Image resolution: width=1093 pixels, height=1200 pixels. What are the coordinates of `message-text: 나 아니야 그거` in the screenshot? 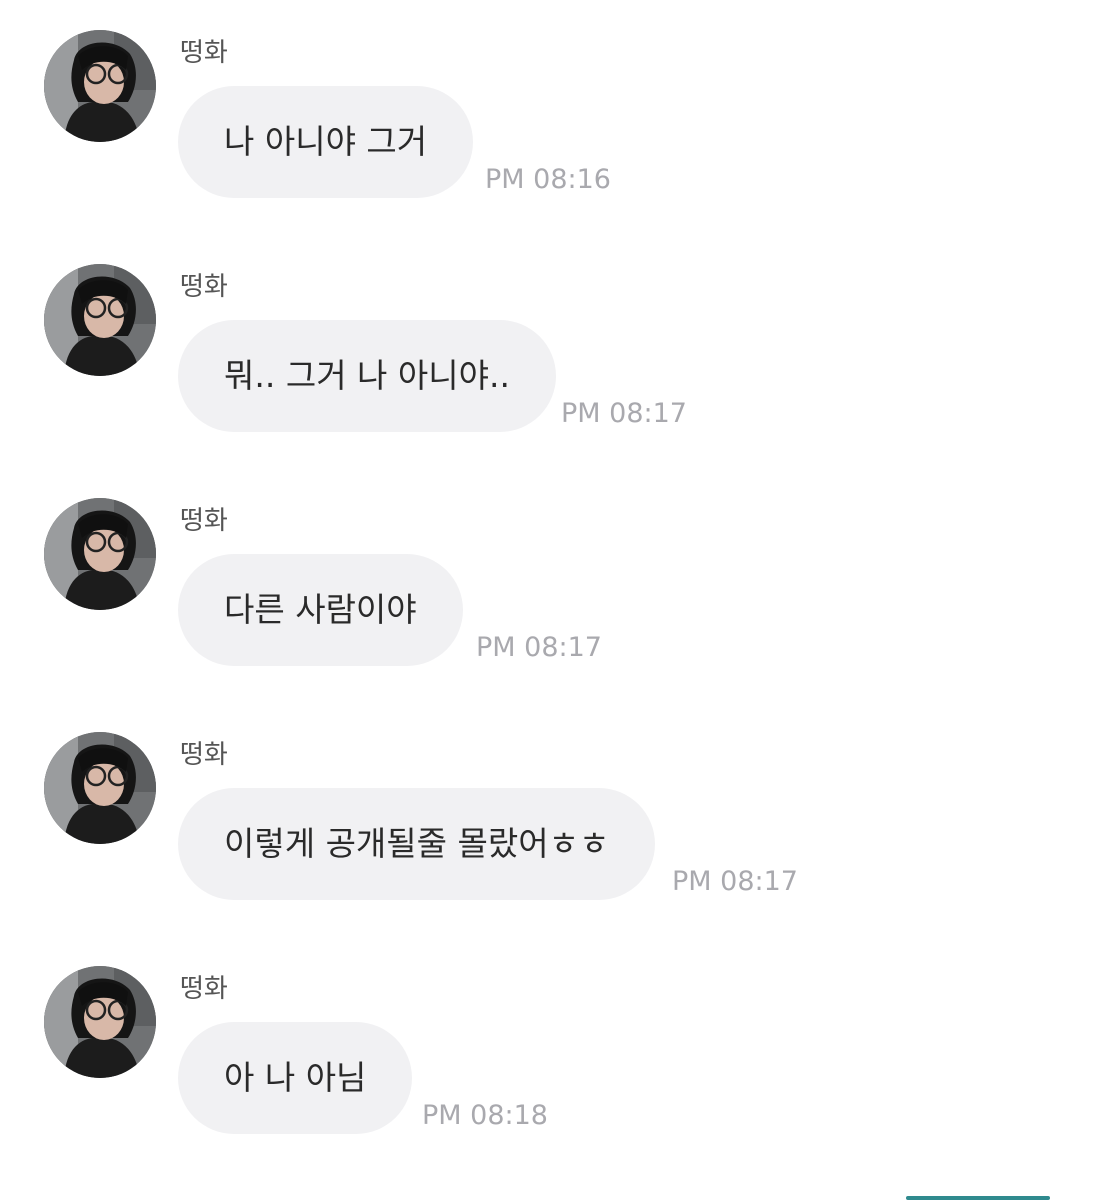 It's located at (326, 141).